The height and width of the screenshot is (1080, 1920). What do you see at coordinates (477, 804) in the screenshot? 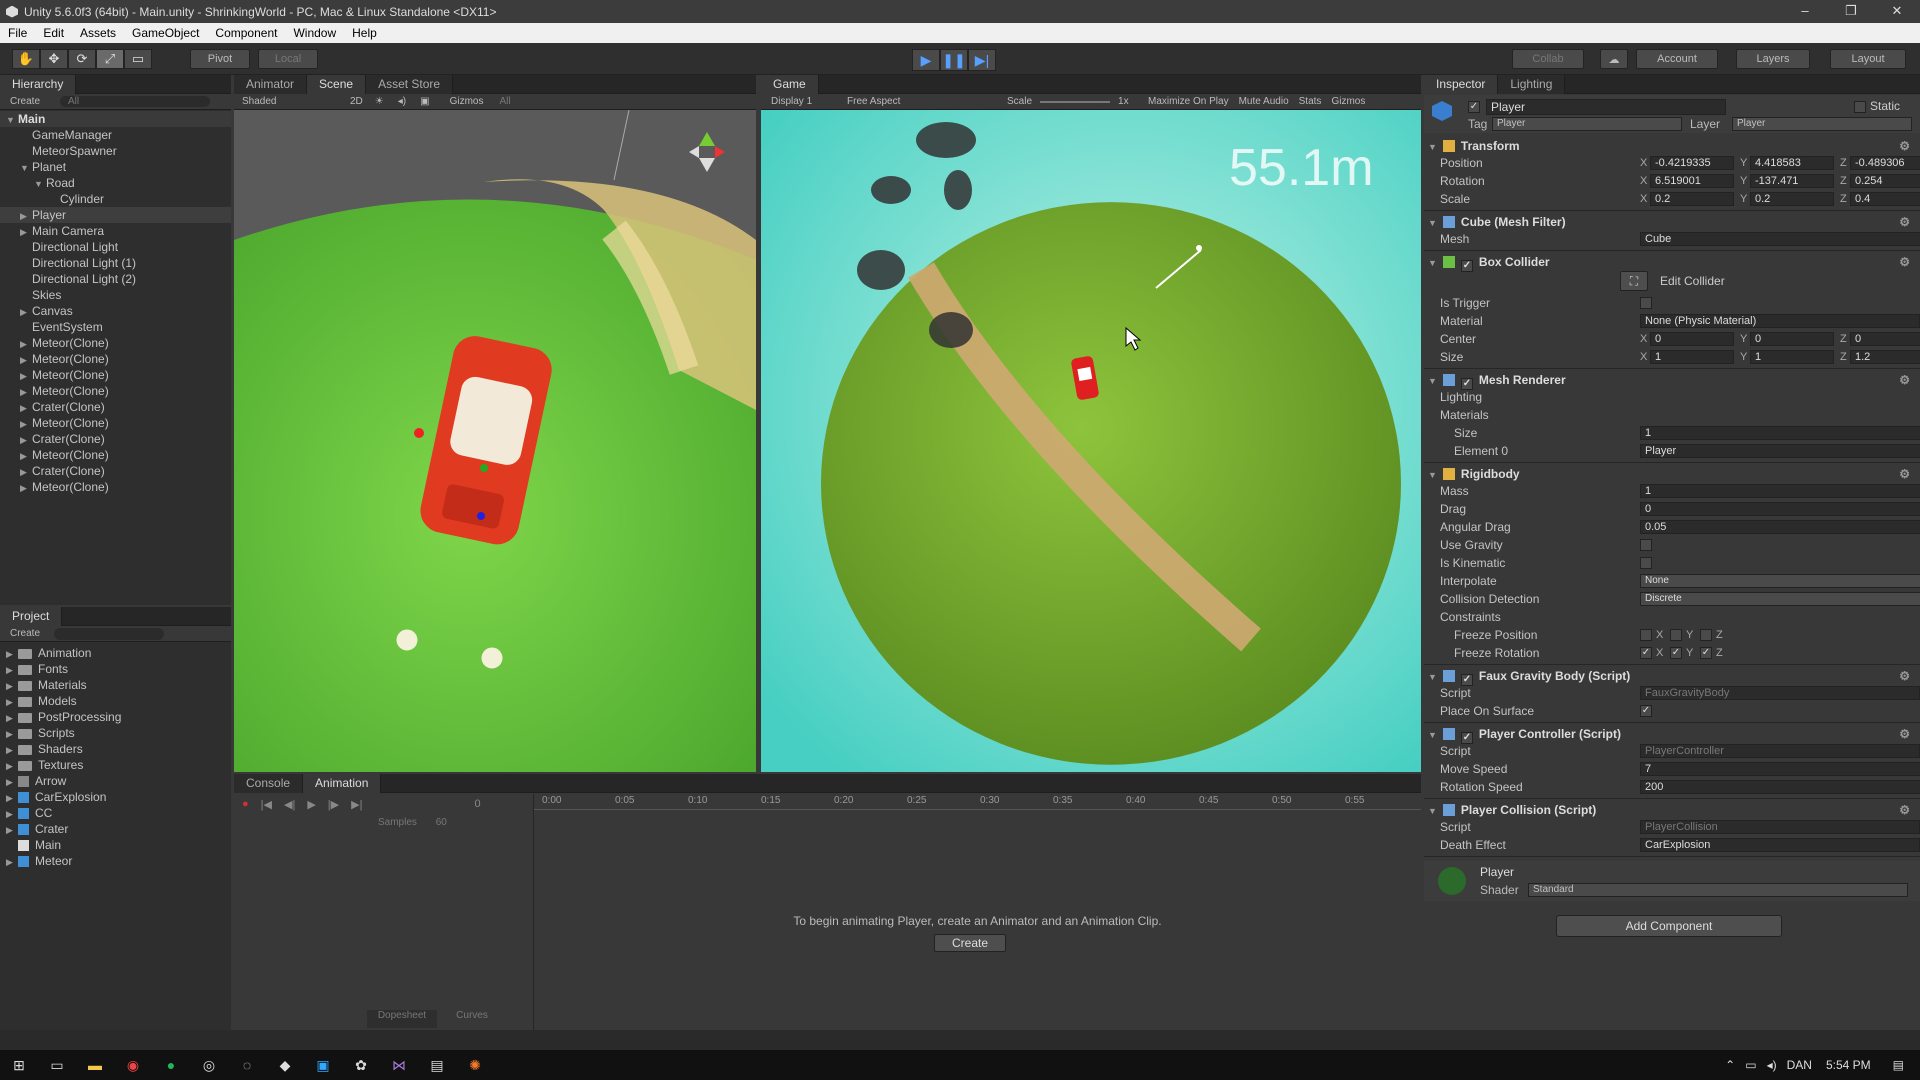
I see `frame-field: 0` at bounding box center [477, 804].